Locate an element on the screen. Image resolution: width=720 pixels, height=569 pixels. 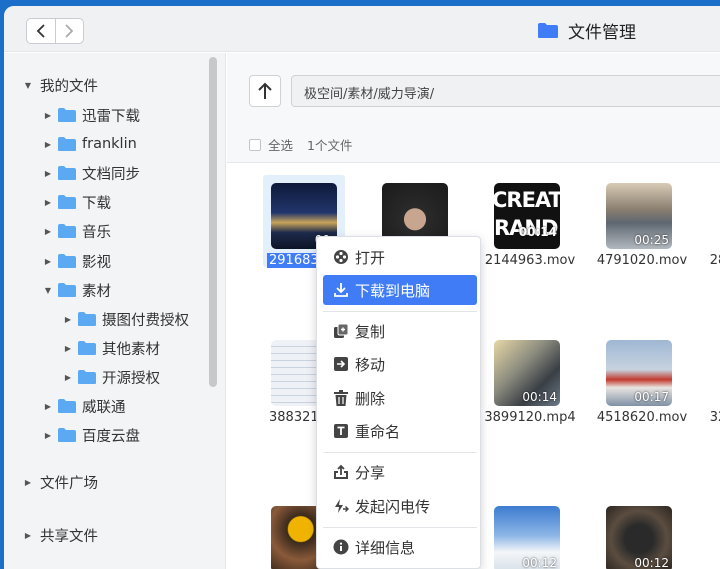
tree-section-file-square: ▶ 文件广场 is located at coordinates (60, 482).